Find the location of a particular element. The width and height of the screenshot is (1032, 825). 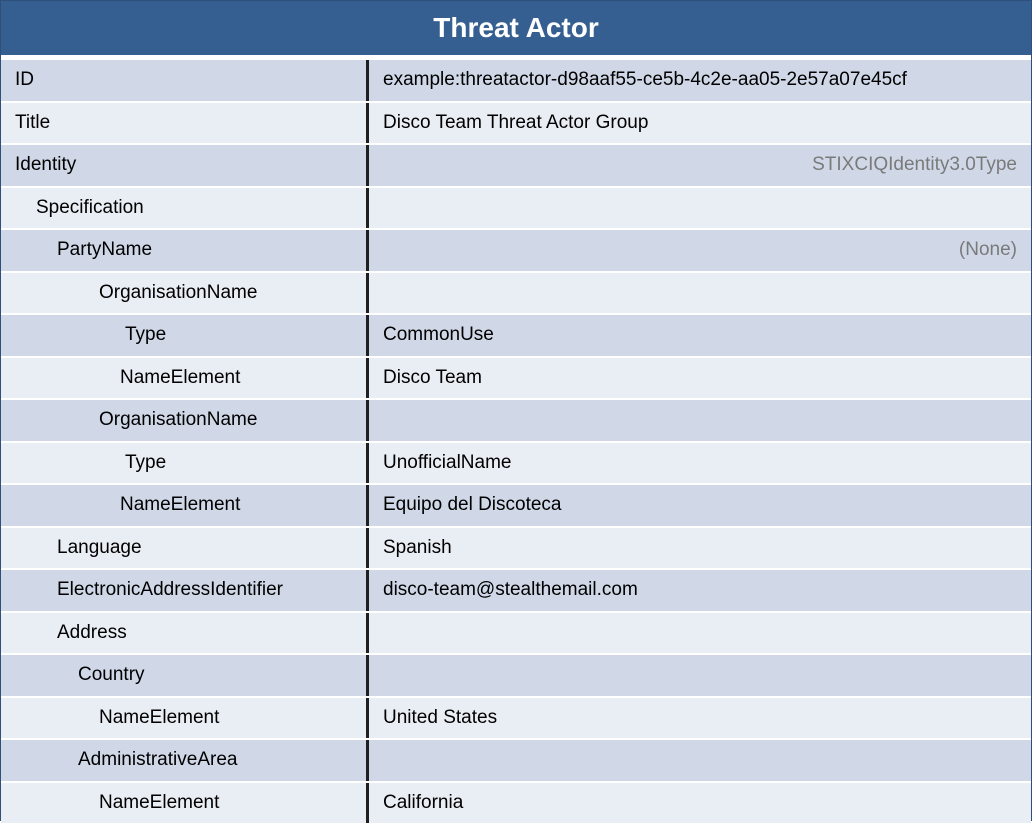

row-key: Language is located at coordinates (183, 548).